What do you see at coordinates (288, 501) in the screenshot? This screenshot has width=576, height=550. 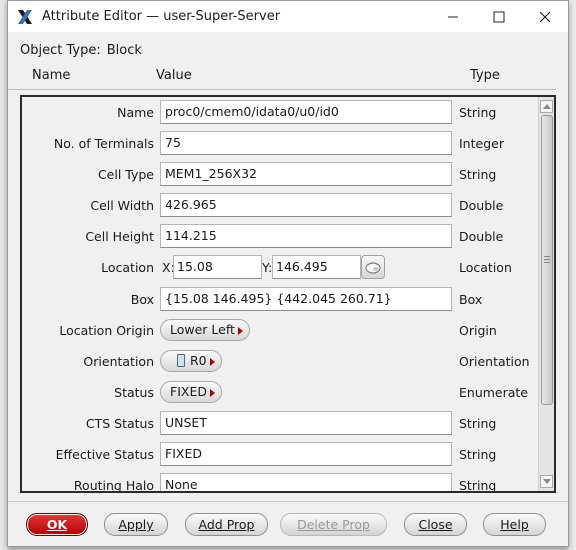 I see `footer-divider` at bounding box center [288, 501].